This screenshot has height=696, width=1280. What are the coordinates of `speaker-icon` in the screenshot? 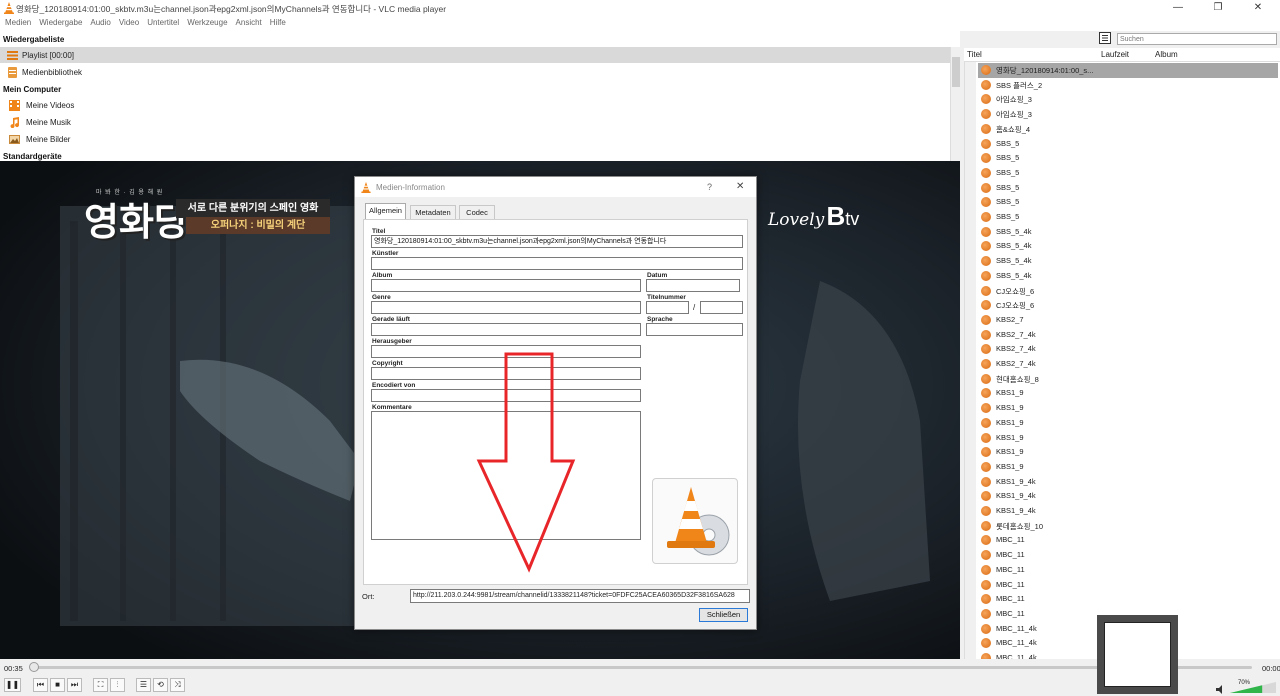 It's located at (1220, 689).